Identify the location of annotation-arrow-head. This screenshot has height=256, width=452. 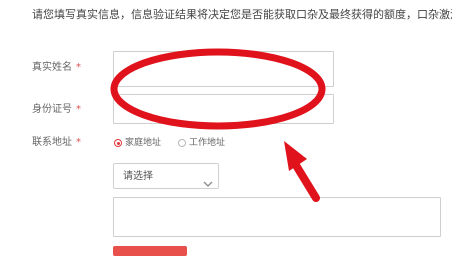
(295, 156).